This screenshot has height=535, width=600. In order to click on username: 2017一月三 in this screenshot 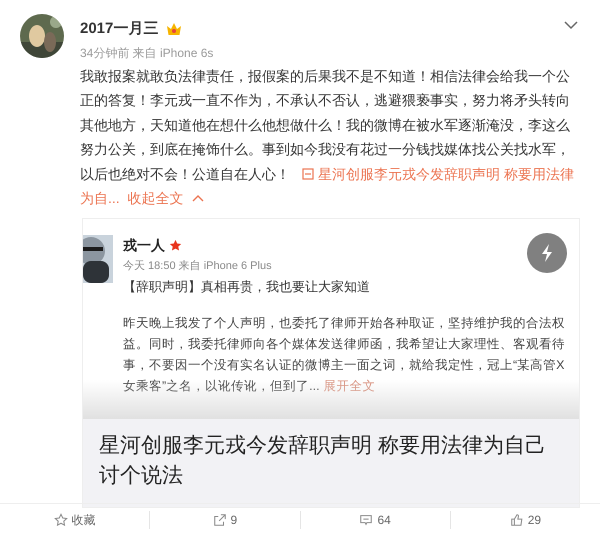, I will do `click(119, 29)`.